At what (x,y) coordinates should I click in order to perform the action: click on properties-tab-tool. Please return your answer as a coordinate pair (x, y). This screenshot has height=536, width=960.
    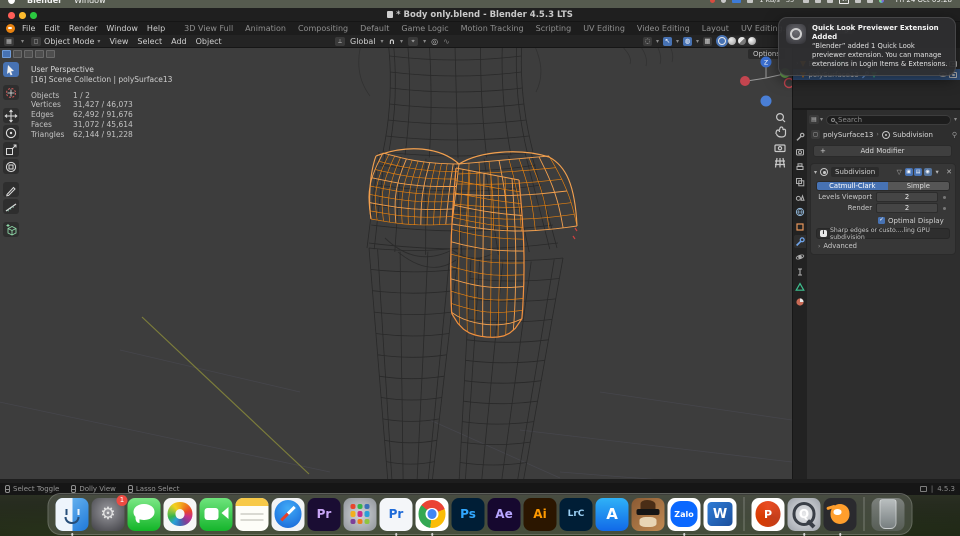
    Looking at the image, I should click on (800, 136).